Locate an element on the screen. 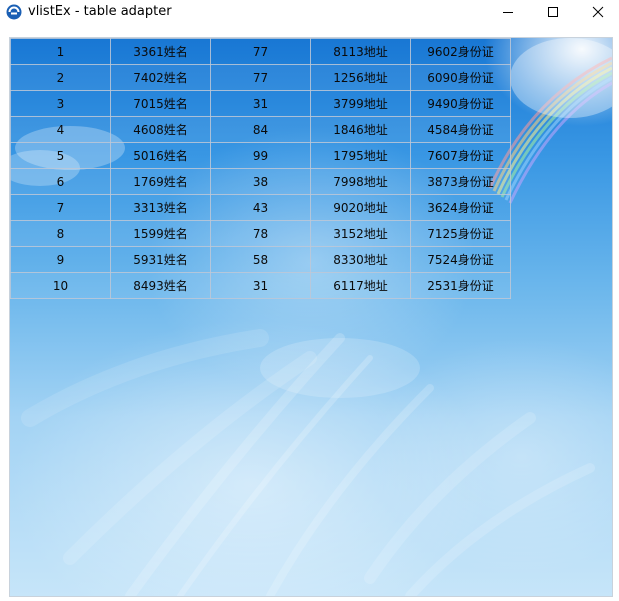 The image size is (619, 601). table-row: 1 3361姓名 77 8113地址 9602身份证 is located at coordinates (260, 51).